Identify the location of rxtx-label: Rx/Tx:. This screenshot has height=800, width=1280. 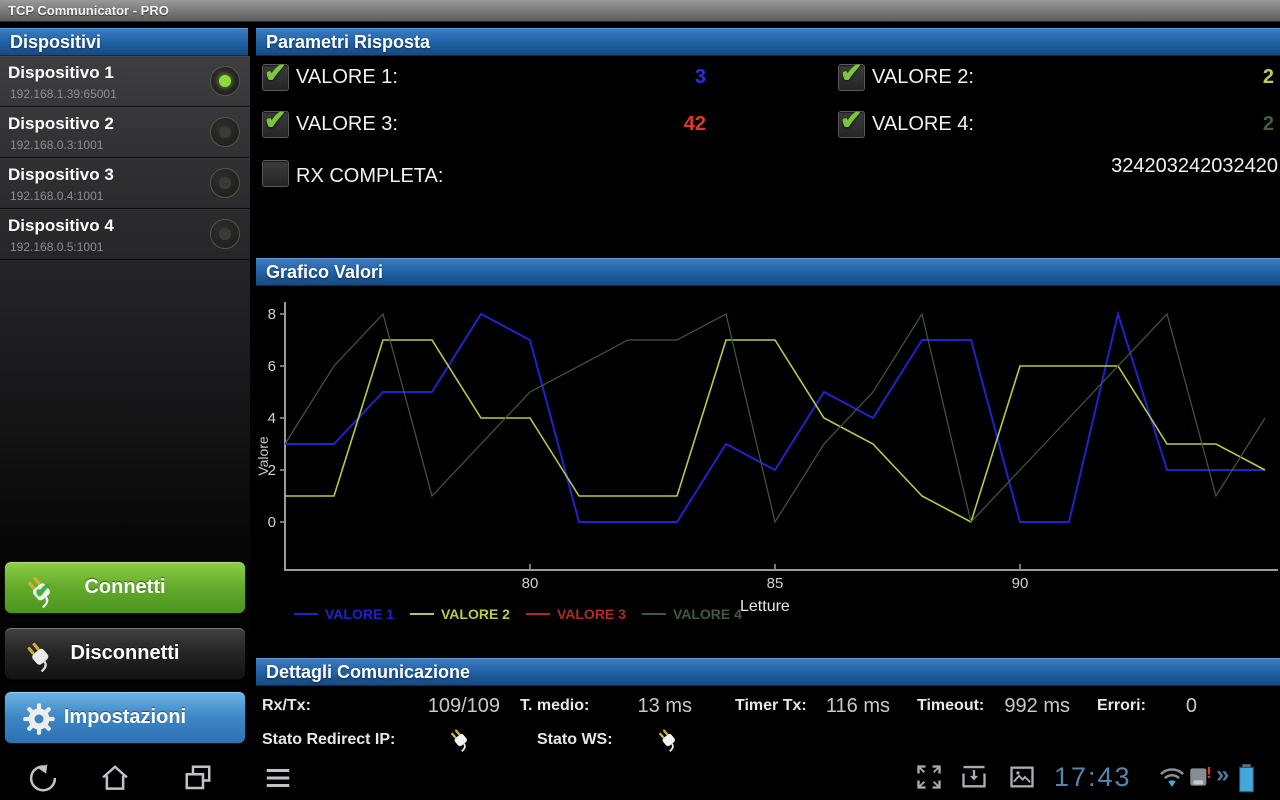
(286, 705).